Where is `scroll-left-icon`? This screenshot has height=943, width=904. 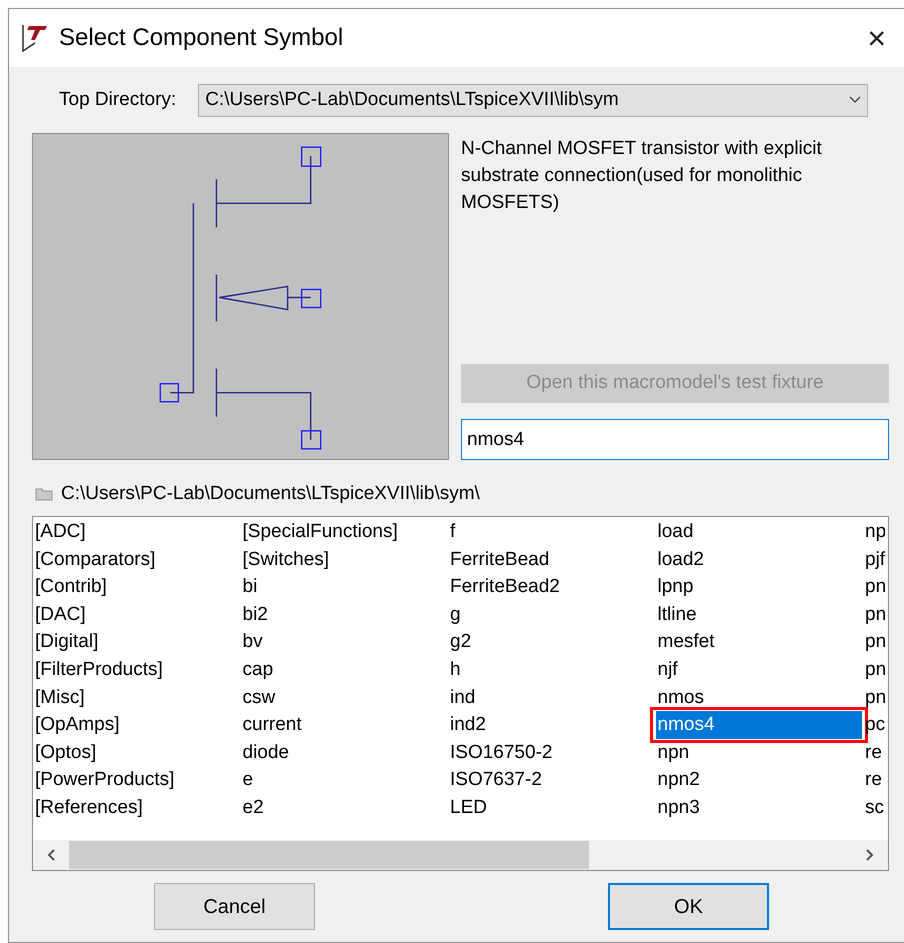 scroll-left-icon is located at coordinates (51, 855).